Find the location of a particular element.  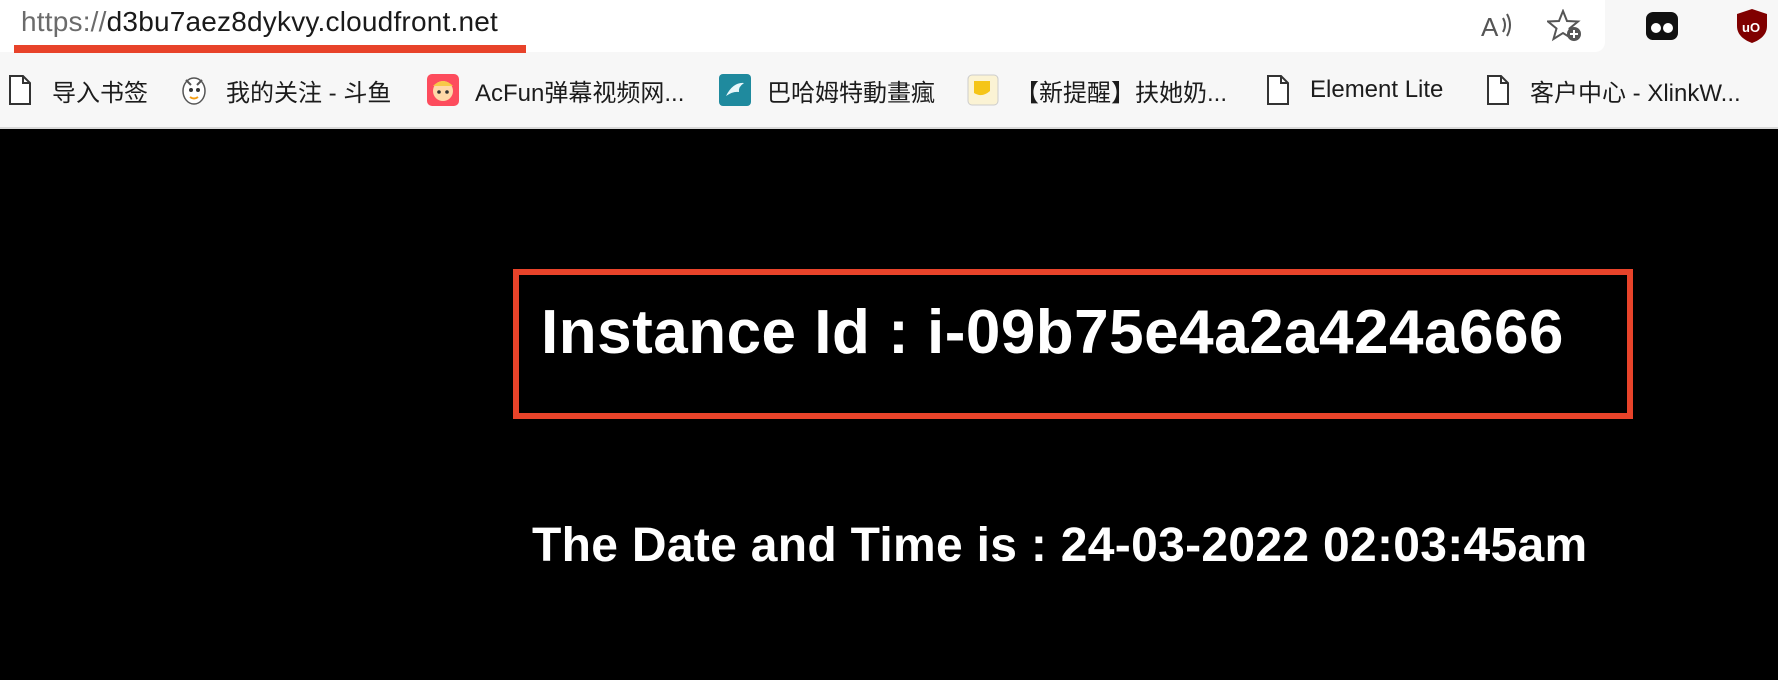

bookmark-douyu: 我的关注 - 斗鱼 is located at coordinates (284, 90).